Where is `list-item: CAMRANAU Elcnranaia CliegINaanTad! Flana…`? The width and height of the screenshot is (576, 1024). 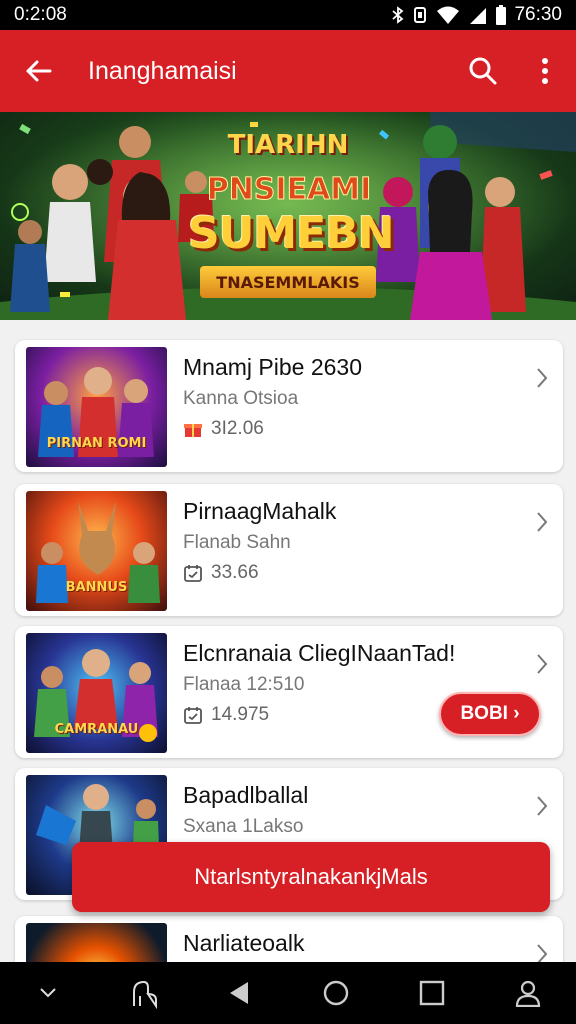
list-item: CAMRANAU Elcnranaia CliegINaanTad! Flana… is located at coordinates (289, 692).